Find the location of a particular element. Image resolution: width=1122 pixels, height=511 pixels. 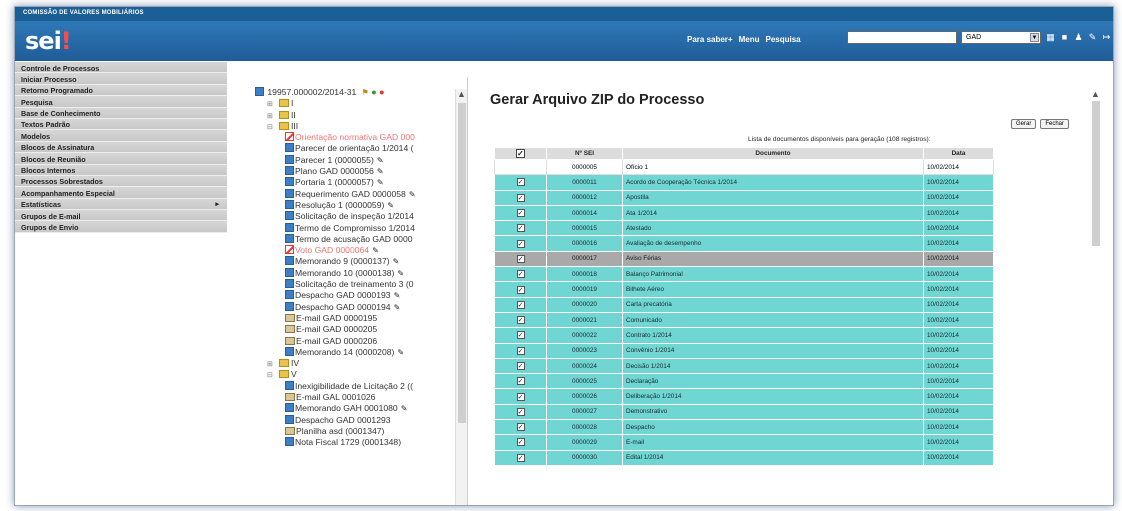

tree-item-label: Planilha asd (0001347) is located at coordinates (340, 431).